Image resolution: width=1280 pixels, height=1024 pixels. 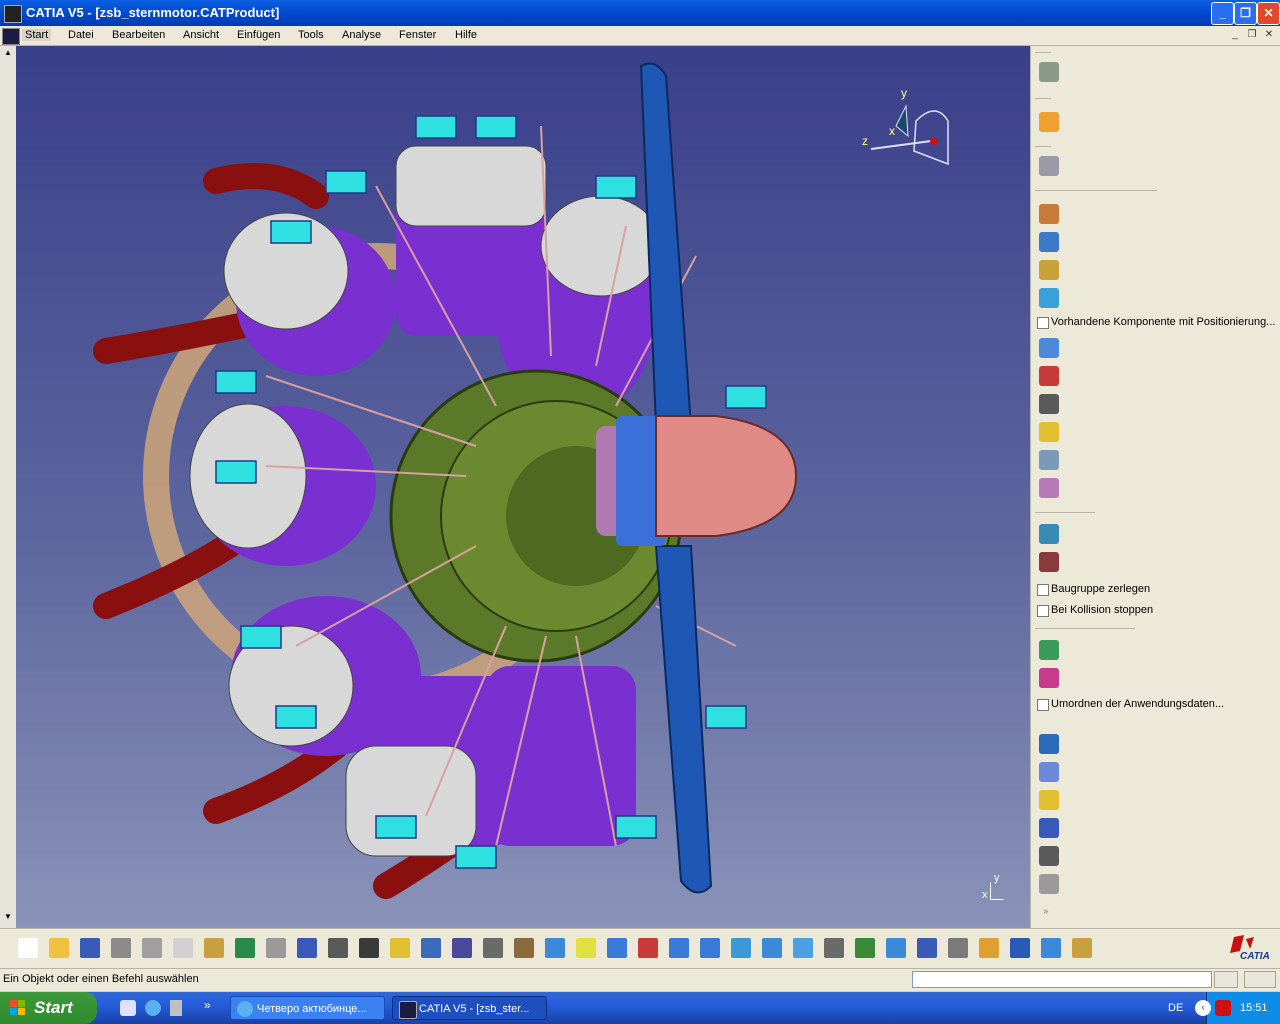 What do you see at coordinates (524, 948) in the screenshot?
I see `catalog-icon` at bounding box center [524, 948].